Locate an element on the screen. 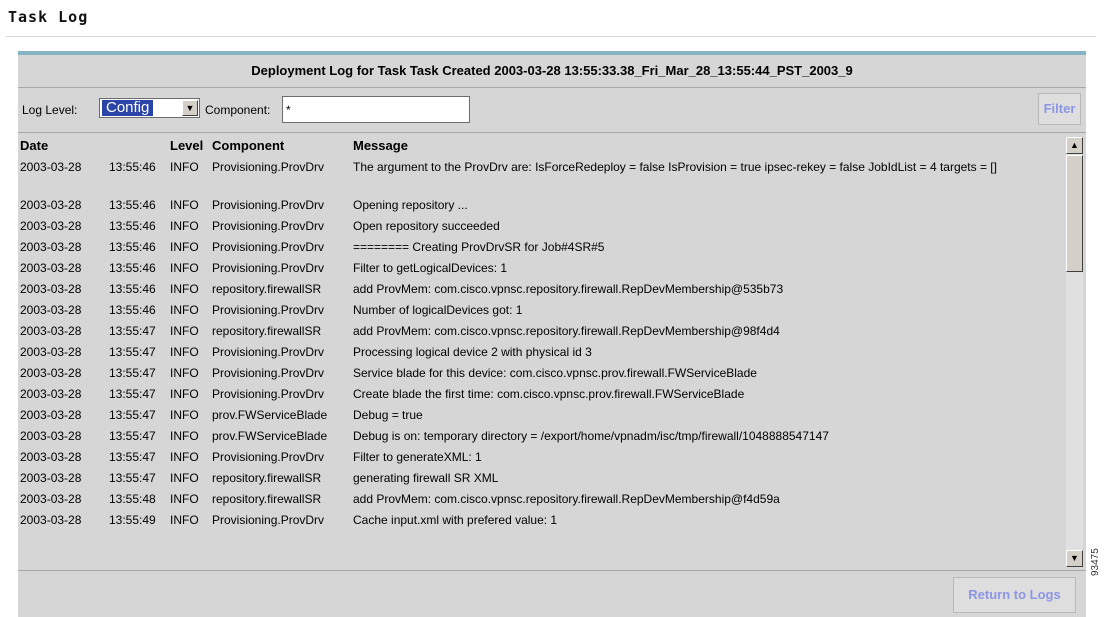 The image size is (1106, 617). log-level-label: Log Level: is located at coordinates (50, 110).